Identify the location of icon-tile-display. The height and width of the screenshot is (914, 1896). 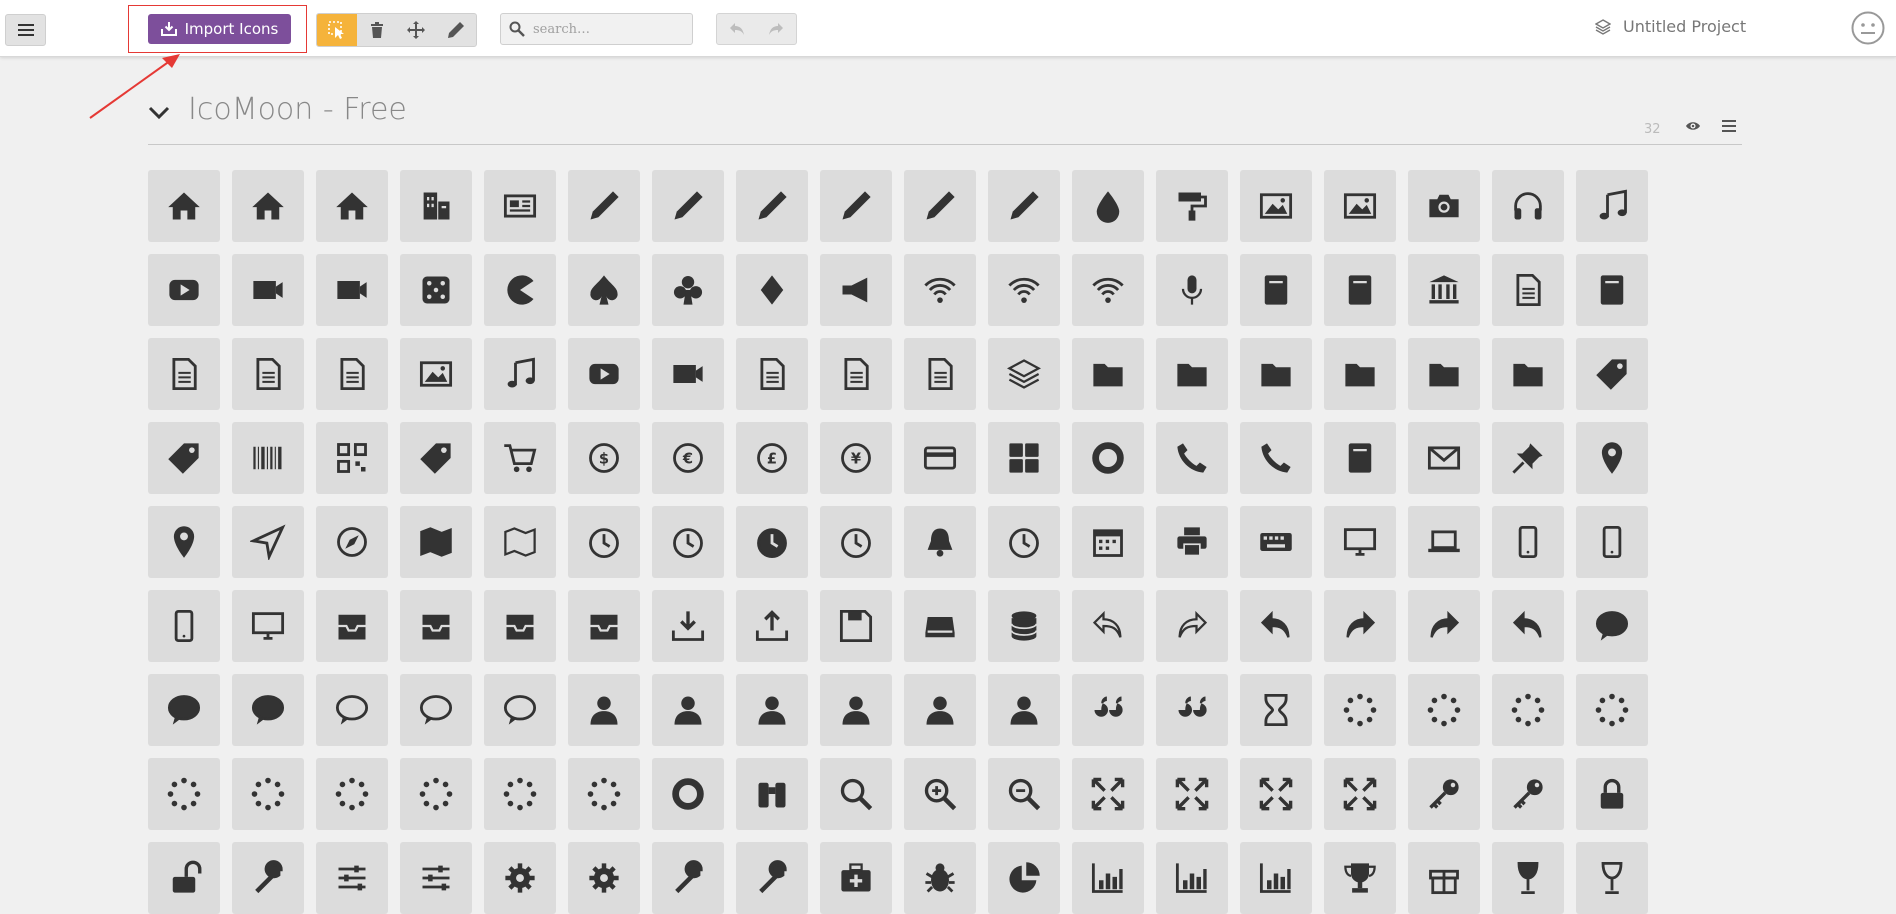
(1360, 542).